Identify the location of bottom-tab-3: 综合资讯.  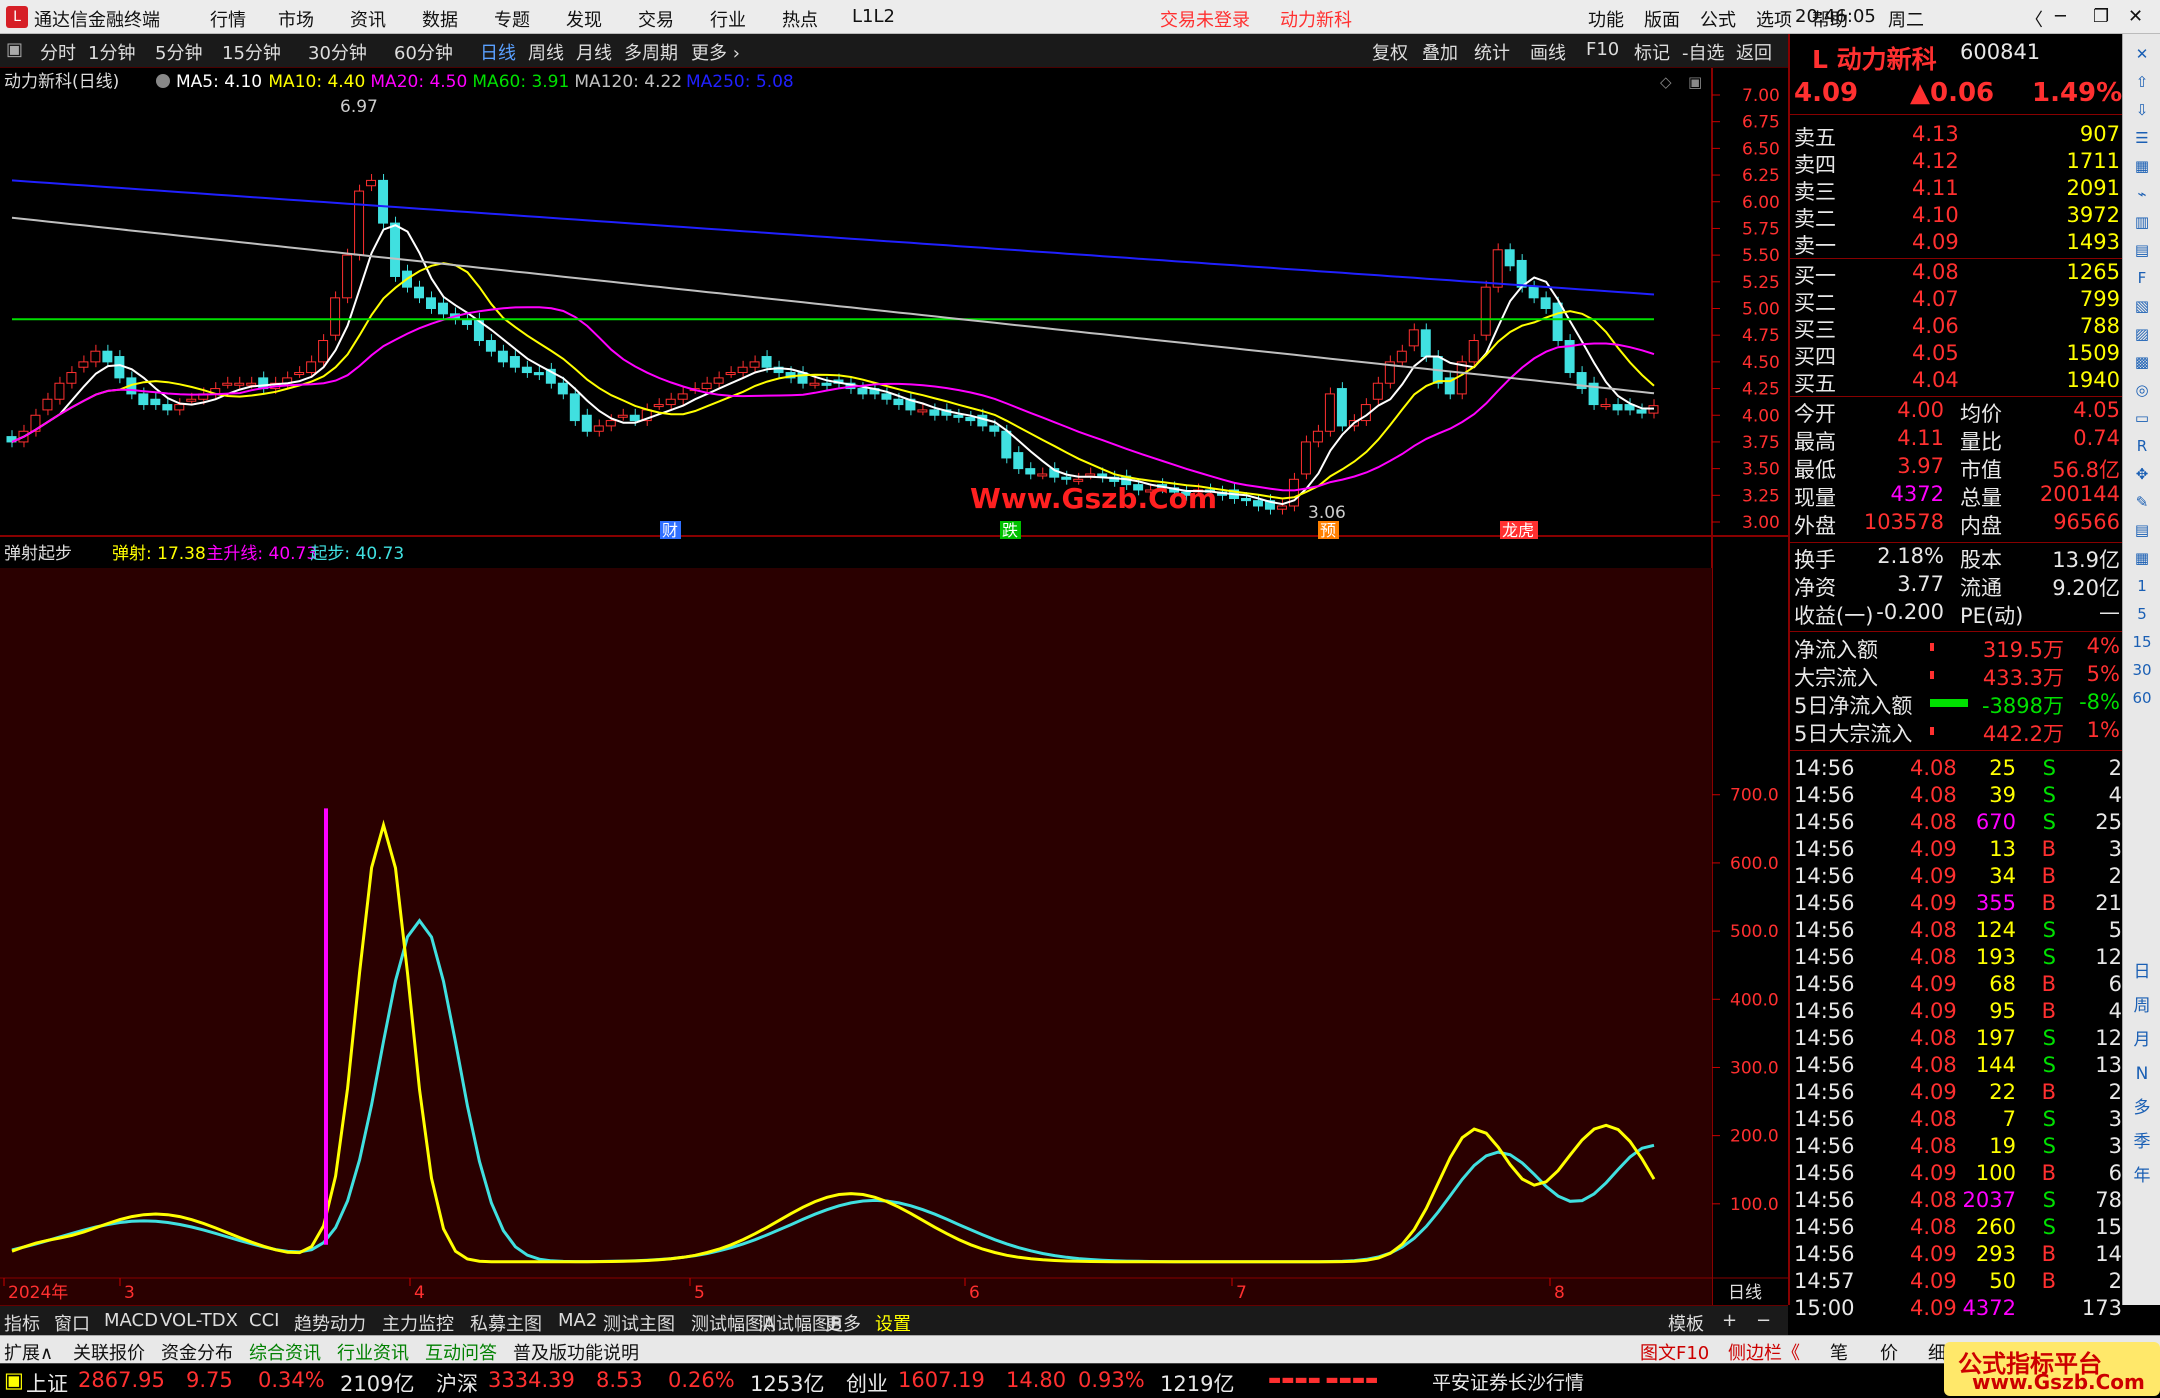
(285, 1352).